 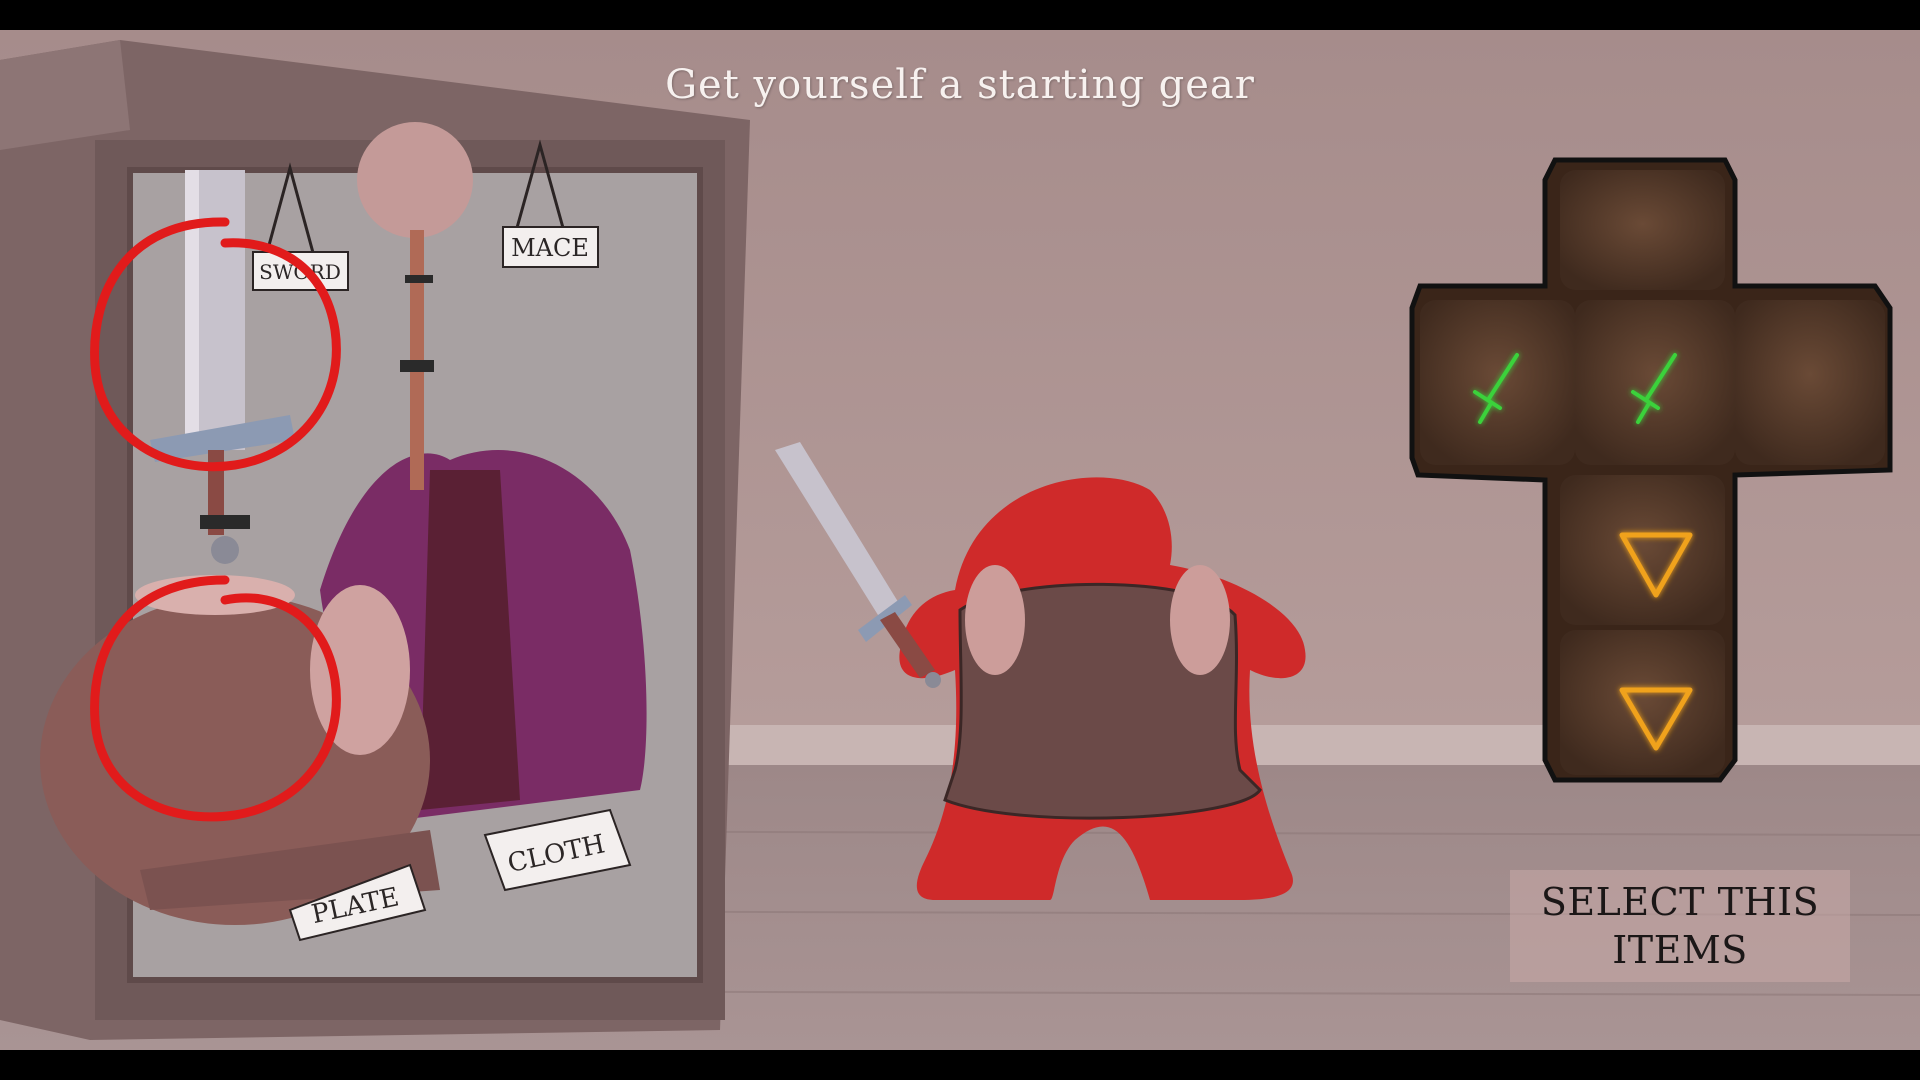 I want to click on select-items-button: SELECT THIS ITEMS, so click(x=1680, y=926).